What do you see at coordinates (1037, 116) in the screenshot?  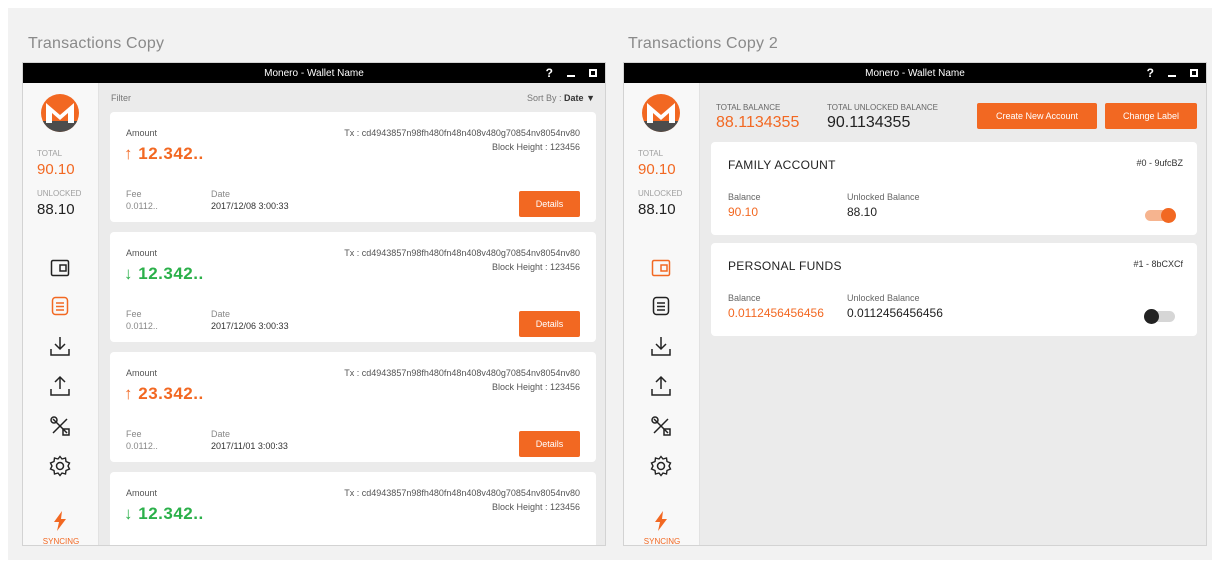 I see `create-account-button: Create New Account` at bounding box center [1037, 116].